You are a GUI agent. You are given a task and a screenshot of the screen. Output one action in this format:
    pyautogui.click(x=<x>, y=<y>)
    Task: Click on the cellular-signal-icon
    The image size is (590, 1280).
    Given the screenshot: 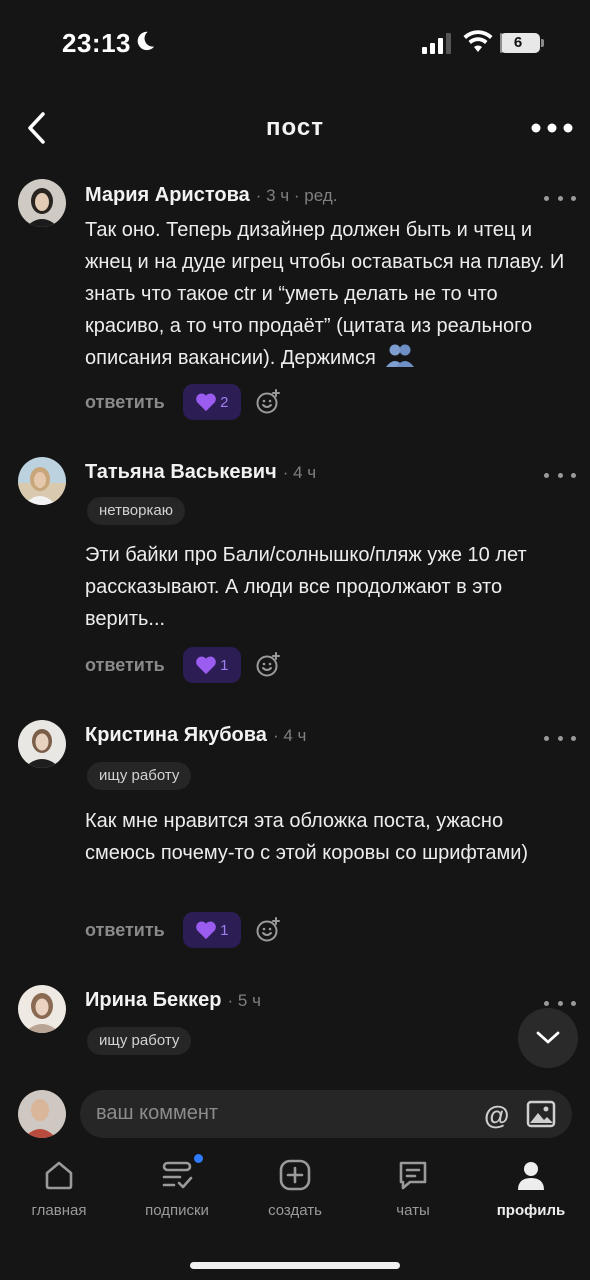 What is the action you would take?
    pyautogui.click(x=436, y=43)
    